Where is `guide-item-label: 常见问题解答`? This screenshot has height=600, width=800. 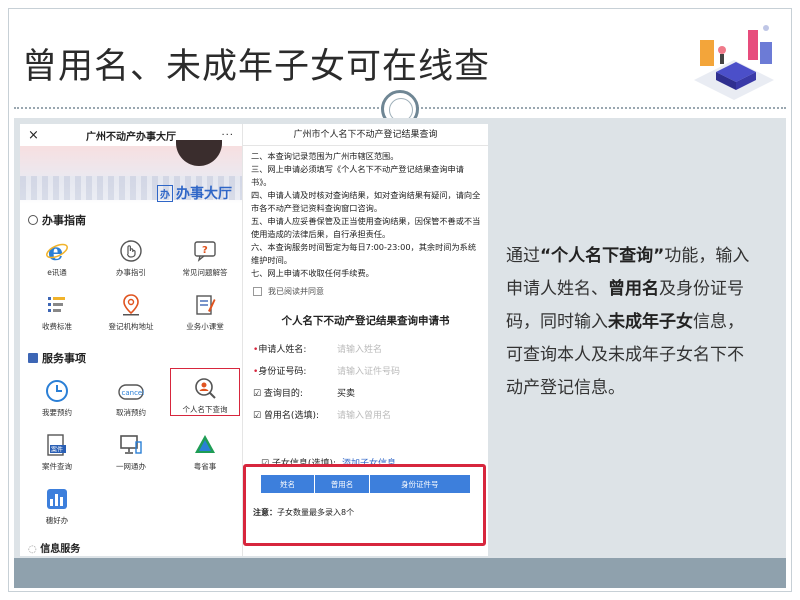 guide-item-label: 常见问题解答 is located at coordinates (205, 272).